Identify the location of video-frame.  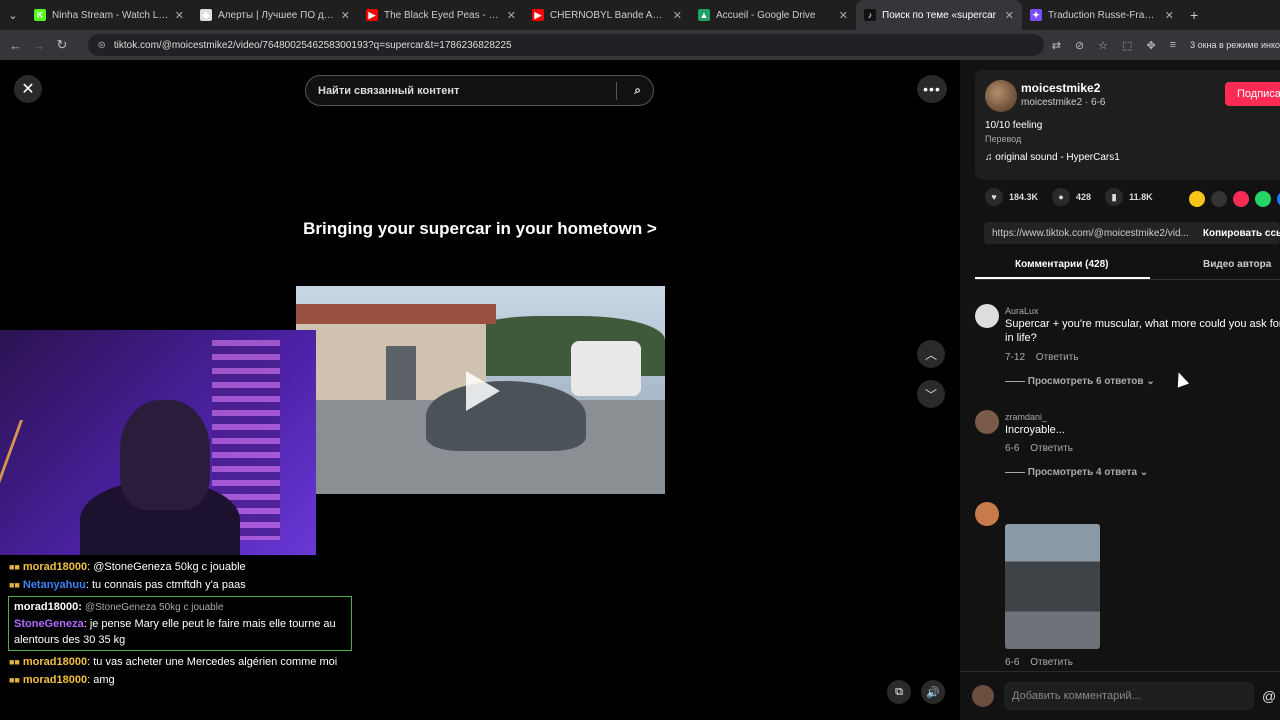
(480, 390).